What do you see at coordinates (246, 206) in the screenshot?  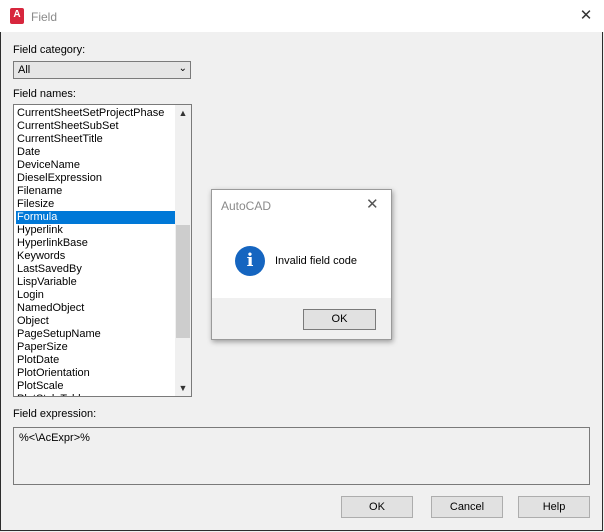 I see `message-box-title: AutoCAD` at bounding box center [246, 206].